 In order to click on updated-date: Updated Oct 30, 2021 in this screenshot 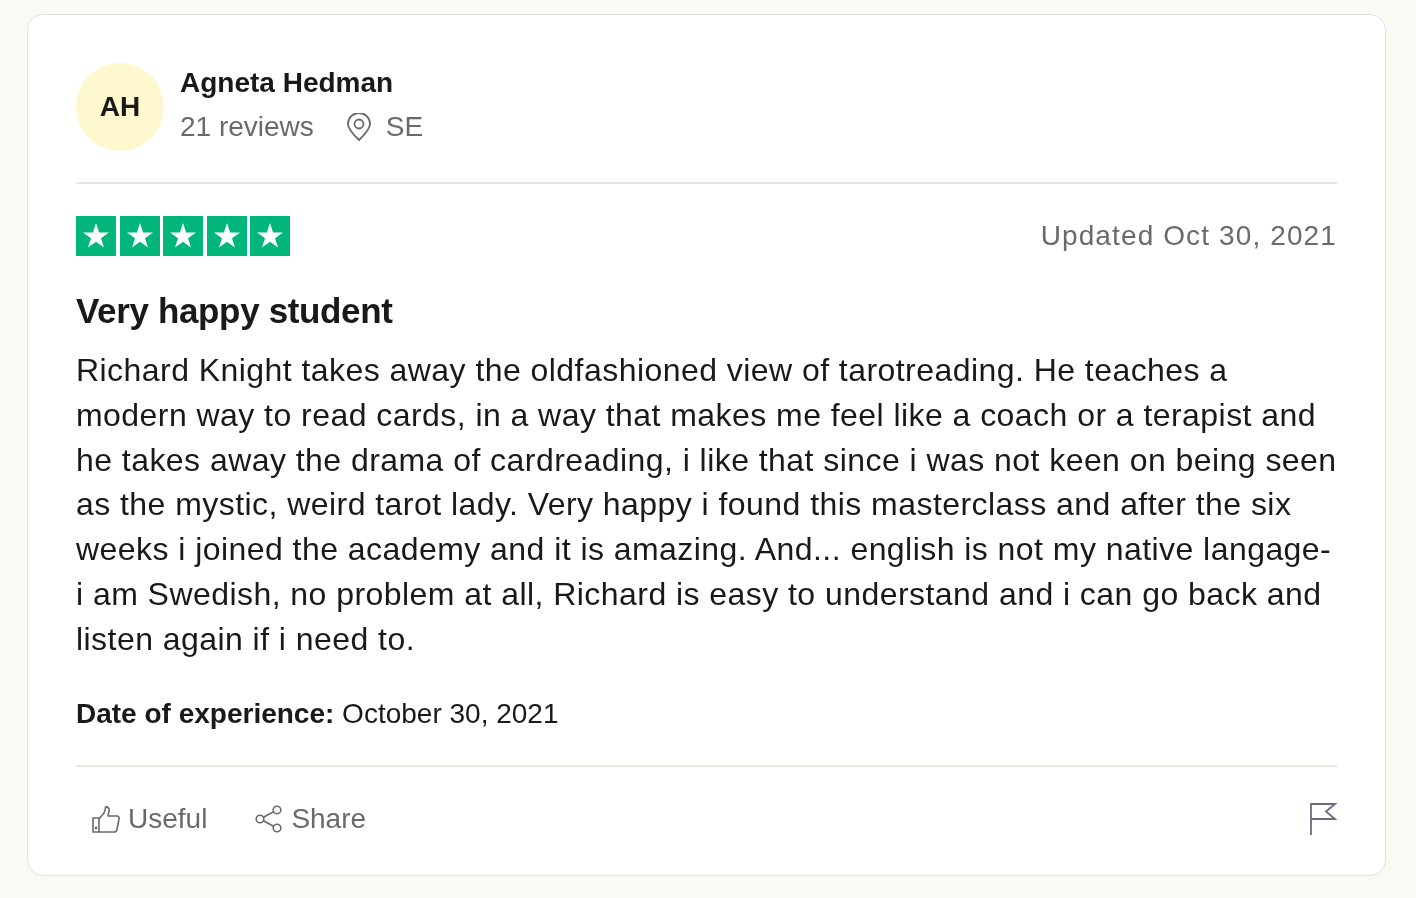, I will do `click(1188, 236)`.